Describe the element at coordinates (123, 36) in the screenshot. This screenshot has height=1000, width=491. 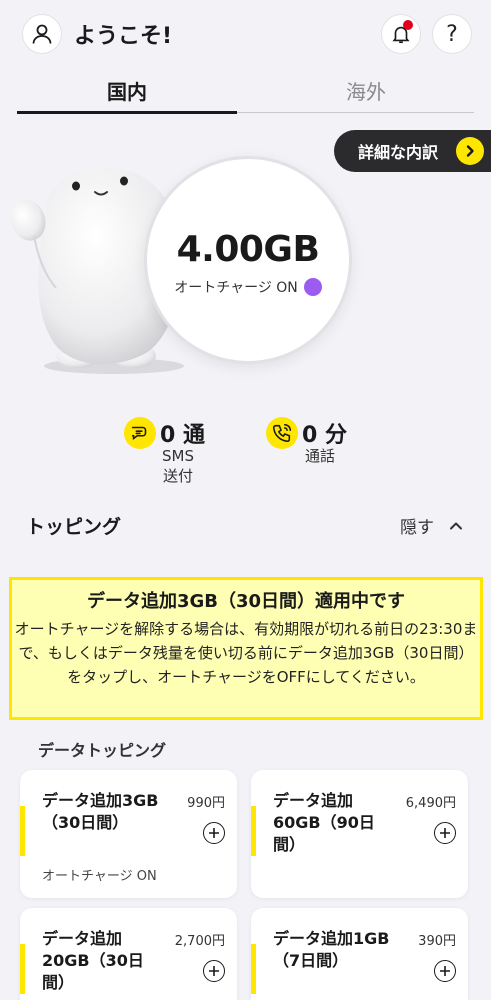
I see `welcome-title: ようこそ!` at that location.